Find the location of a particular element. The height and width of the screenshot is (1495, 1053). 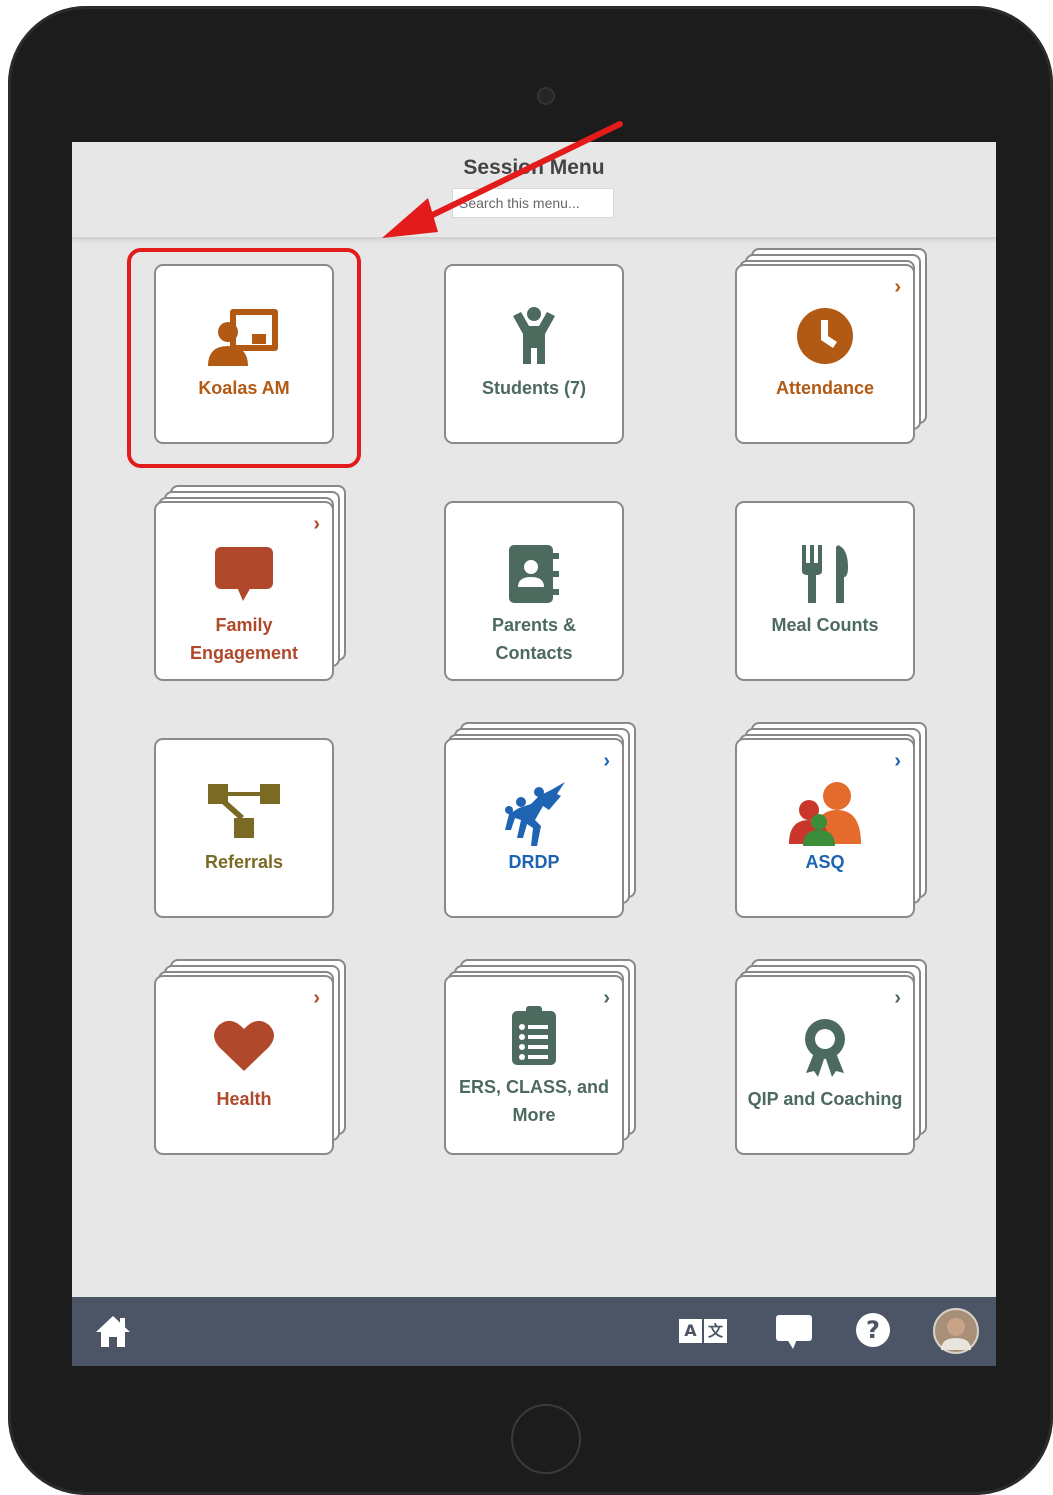

tile-label: QIP and Coaching is located at coordinates (825, 1099).